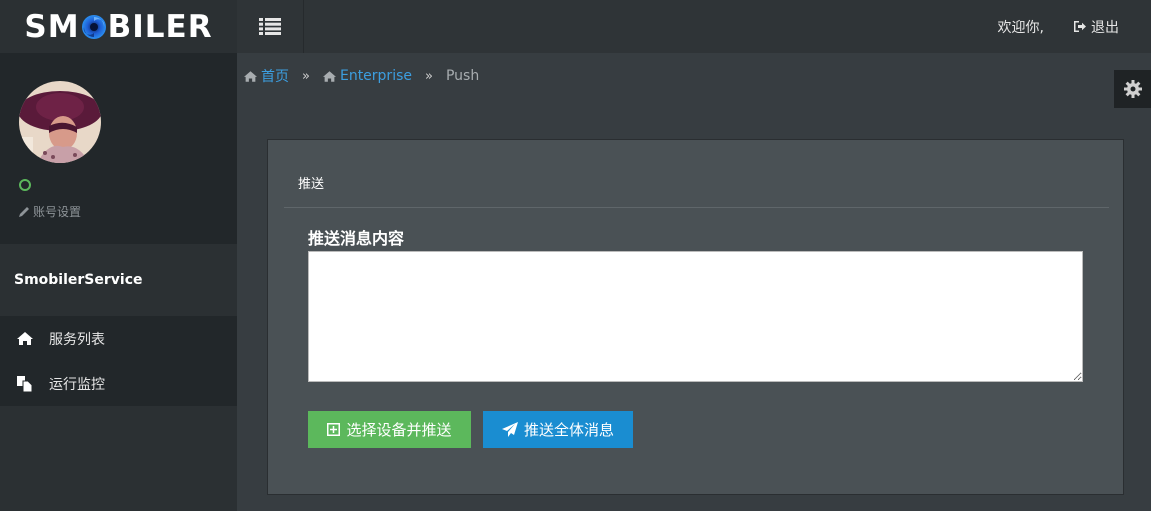 The width and height of the screenshot is (1151, 511). I want to click on settings-button, so click(1132, 89).